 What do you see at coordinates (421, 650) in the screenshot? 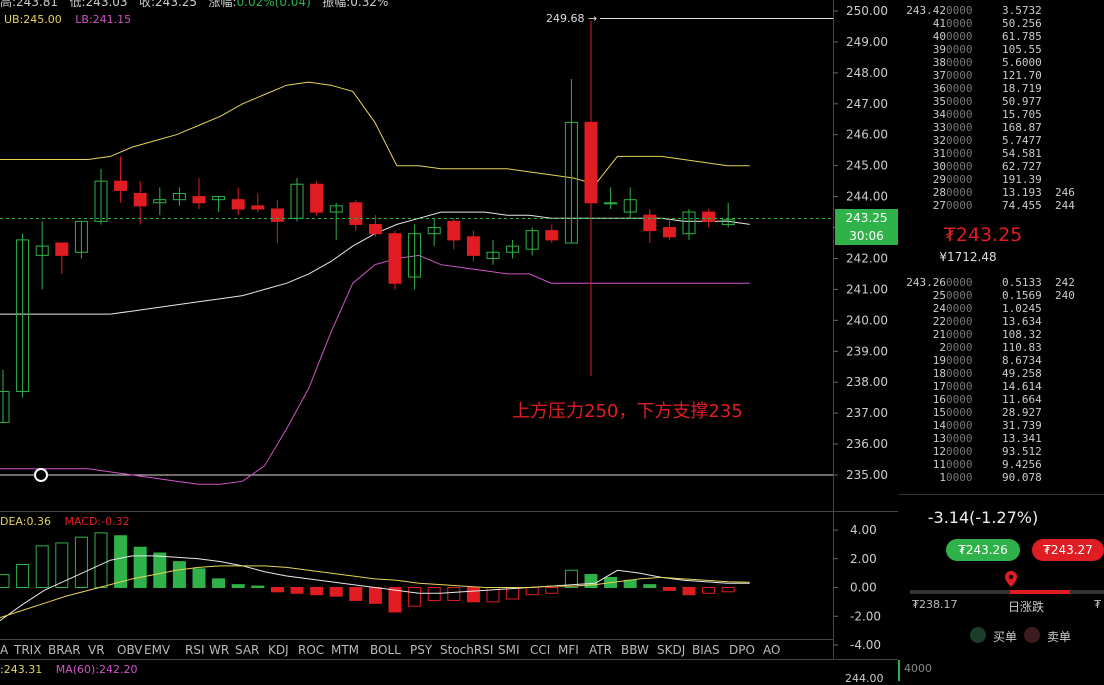
I see `tab-psy: PSY` at bounding box center [421, 650].